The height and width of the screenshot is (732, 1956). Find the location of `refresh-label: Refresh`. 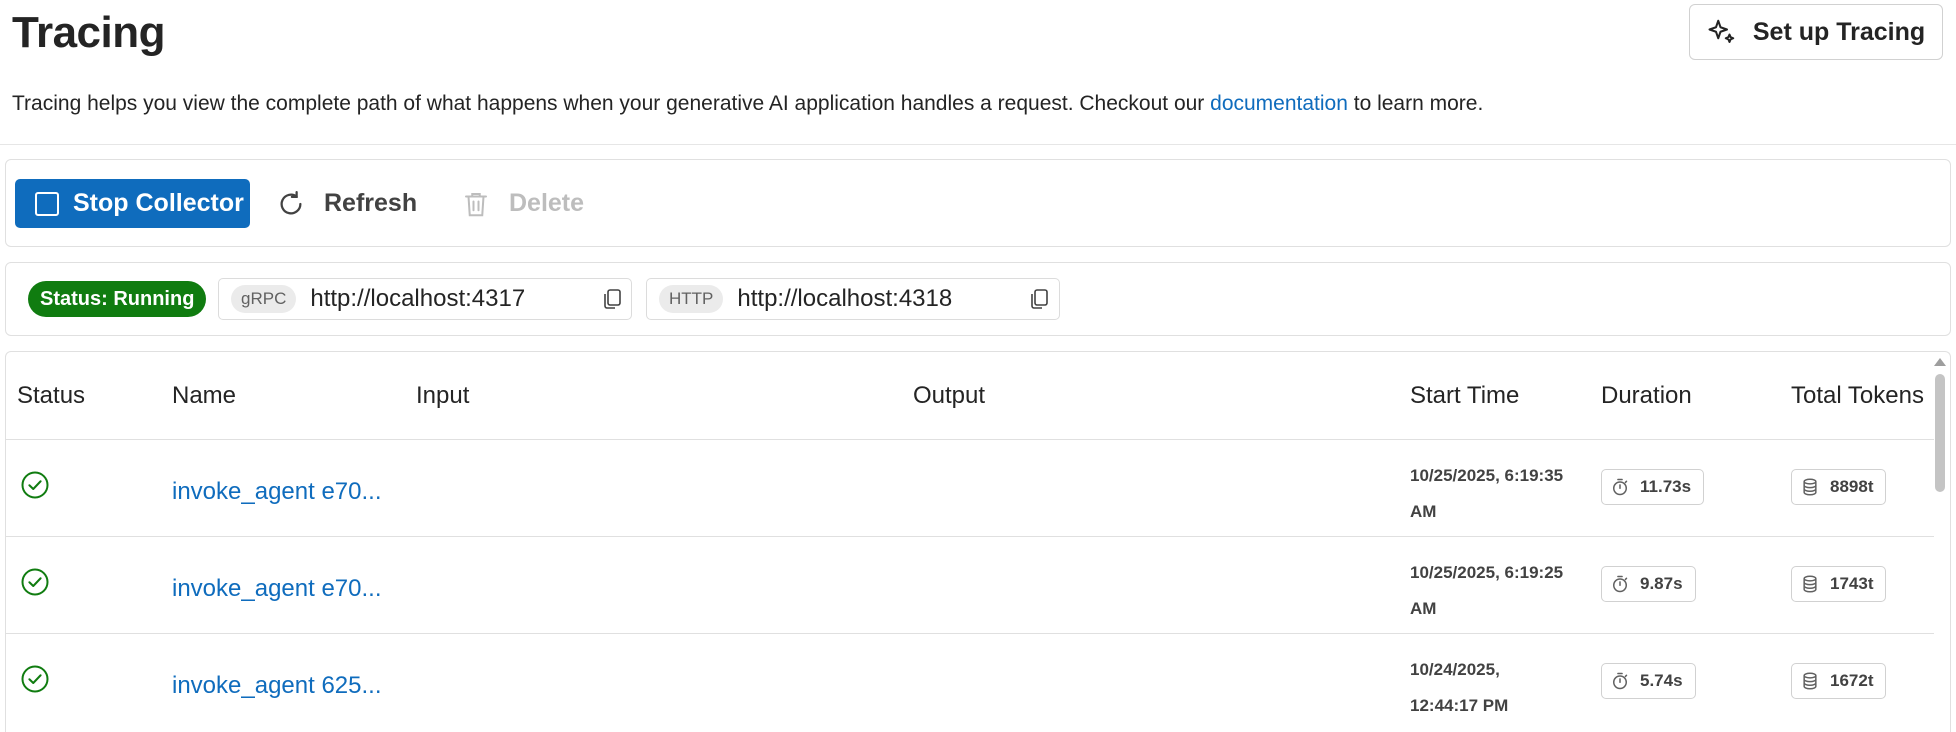

refresh-label: Refresh is located at coordinates (371, 203).